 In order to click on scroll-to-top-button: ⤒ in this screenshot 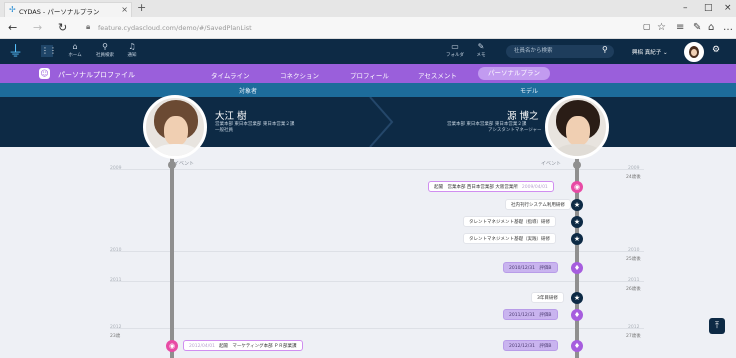, I will do `click(717, 326)`.